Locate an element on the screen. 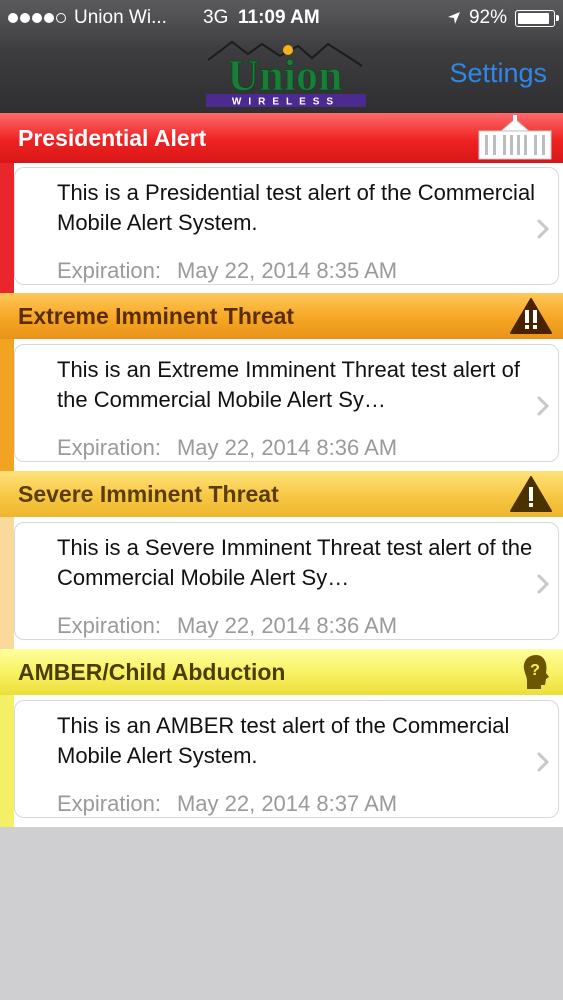 The image size is (563, 1000). section-header-amber: AMBER/Child Abduction ? is located at coordinates (281, 672).